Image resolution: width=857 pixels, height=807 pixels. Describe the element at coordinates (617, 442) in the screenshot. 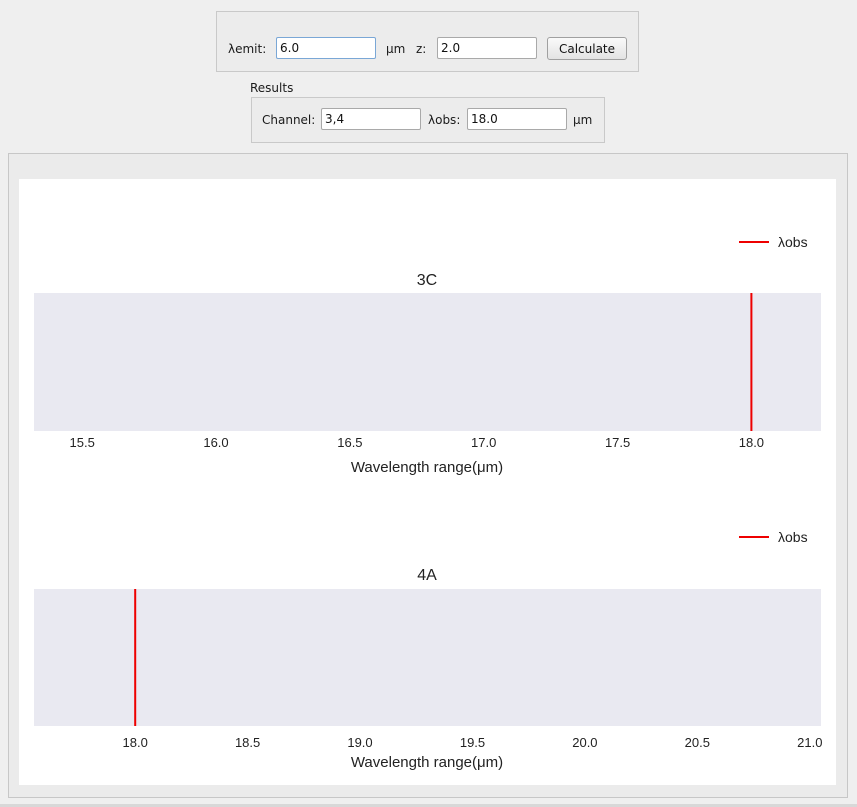

I see `x-tick-label: 17.5` at that location.